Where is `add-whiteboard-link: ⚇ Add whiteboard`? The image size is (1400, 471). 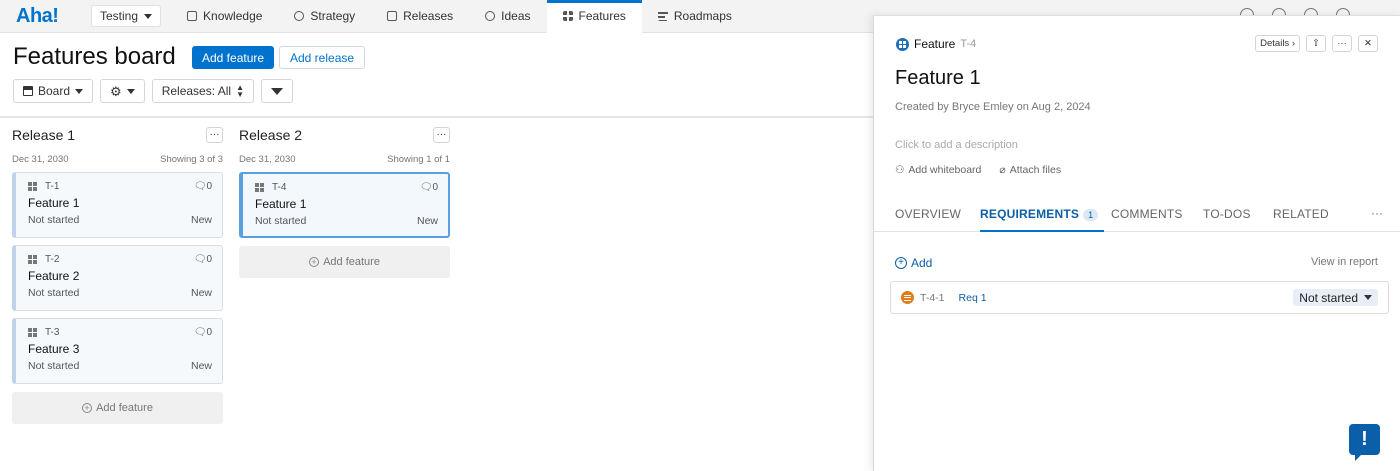
add-whiteboard-link: ⚇ Add whiteboard is located at coordinates (938, 170).